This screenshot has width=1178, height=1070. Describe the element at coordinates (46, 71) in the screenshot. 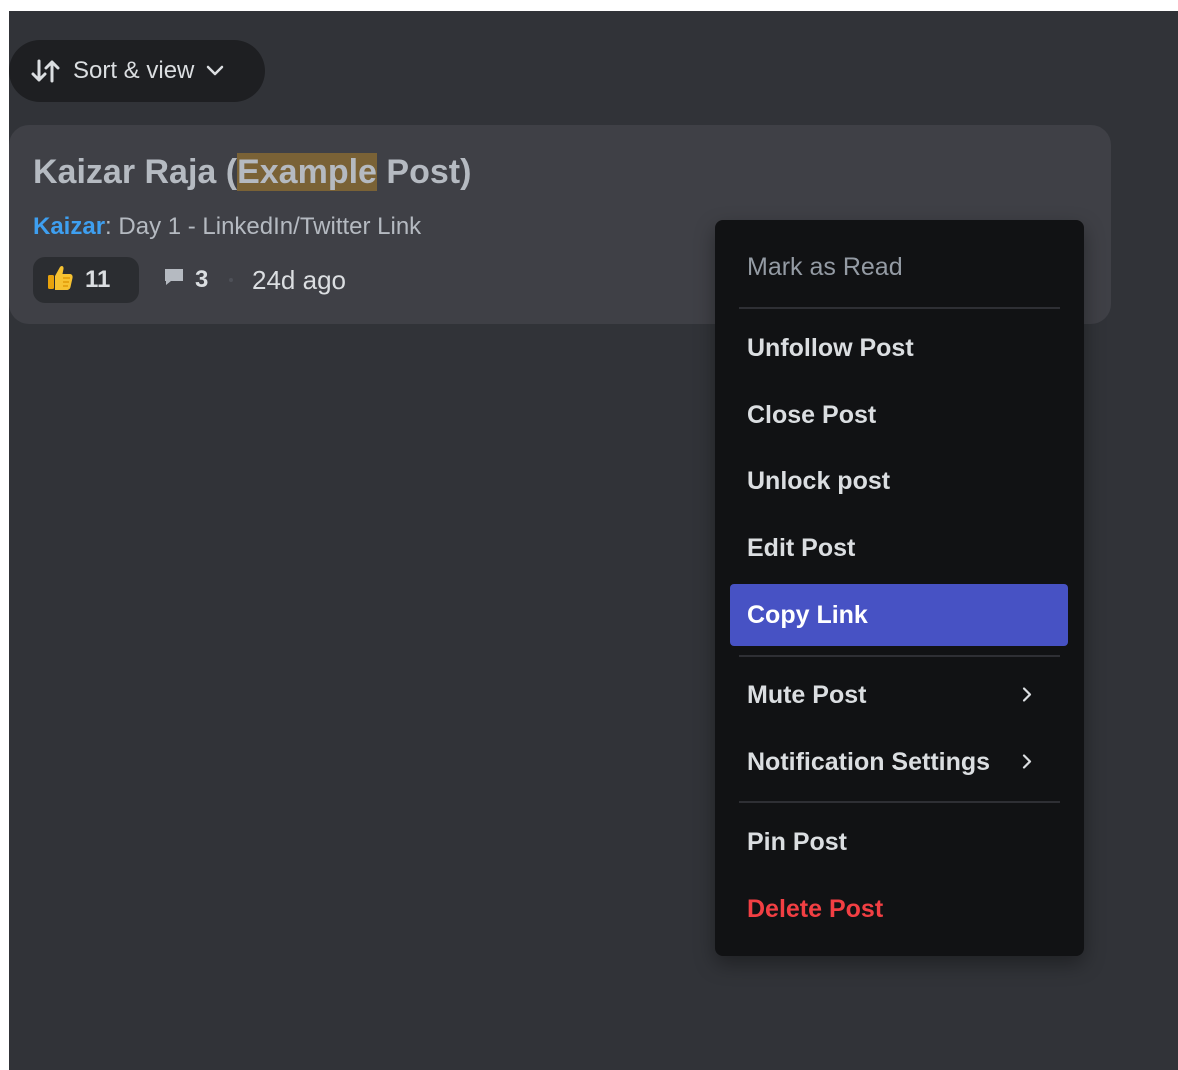

I see `sort-arrows-icon` at that location.